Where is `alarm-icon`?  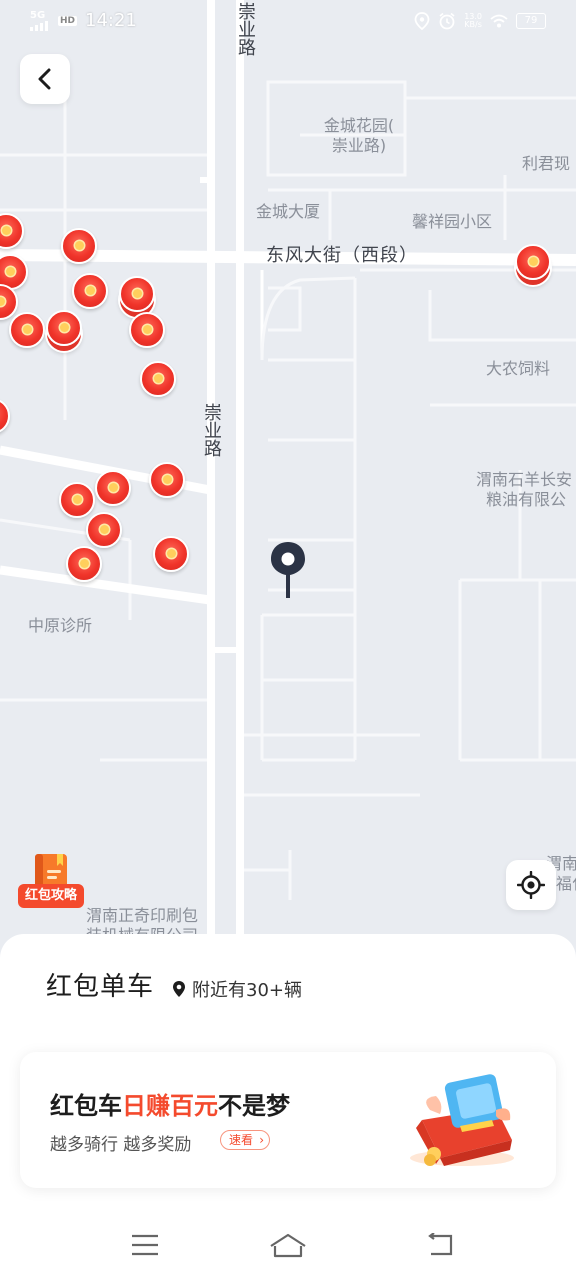
alarm-icon is located at coordinates (447, 21).